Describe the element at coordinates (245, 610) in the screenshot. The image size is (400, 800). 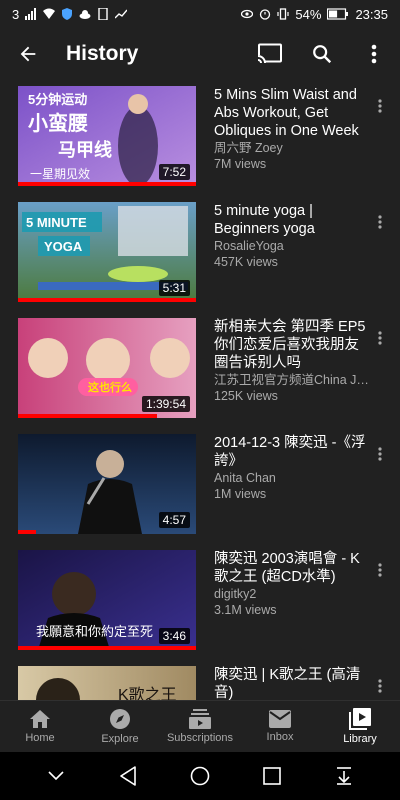
I see `view-count: 3.1M views` at that location.